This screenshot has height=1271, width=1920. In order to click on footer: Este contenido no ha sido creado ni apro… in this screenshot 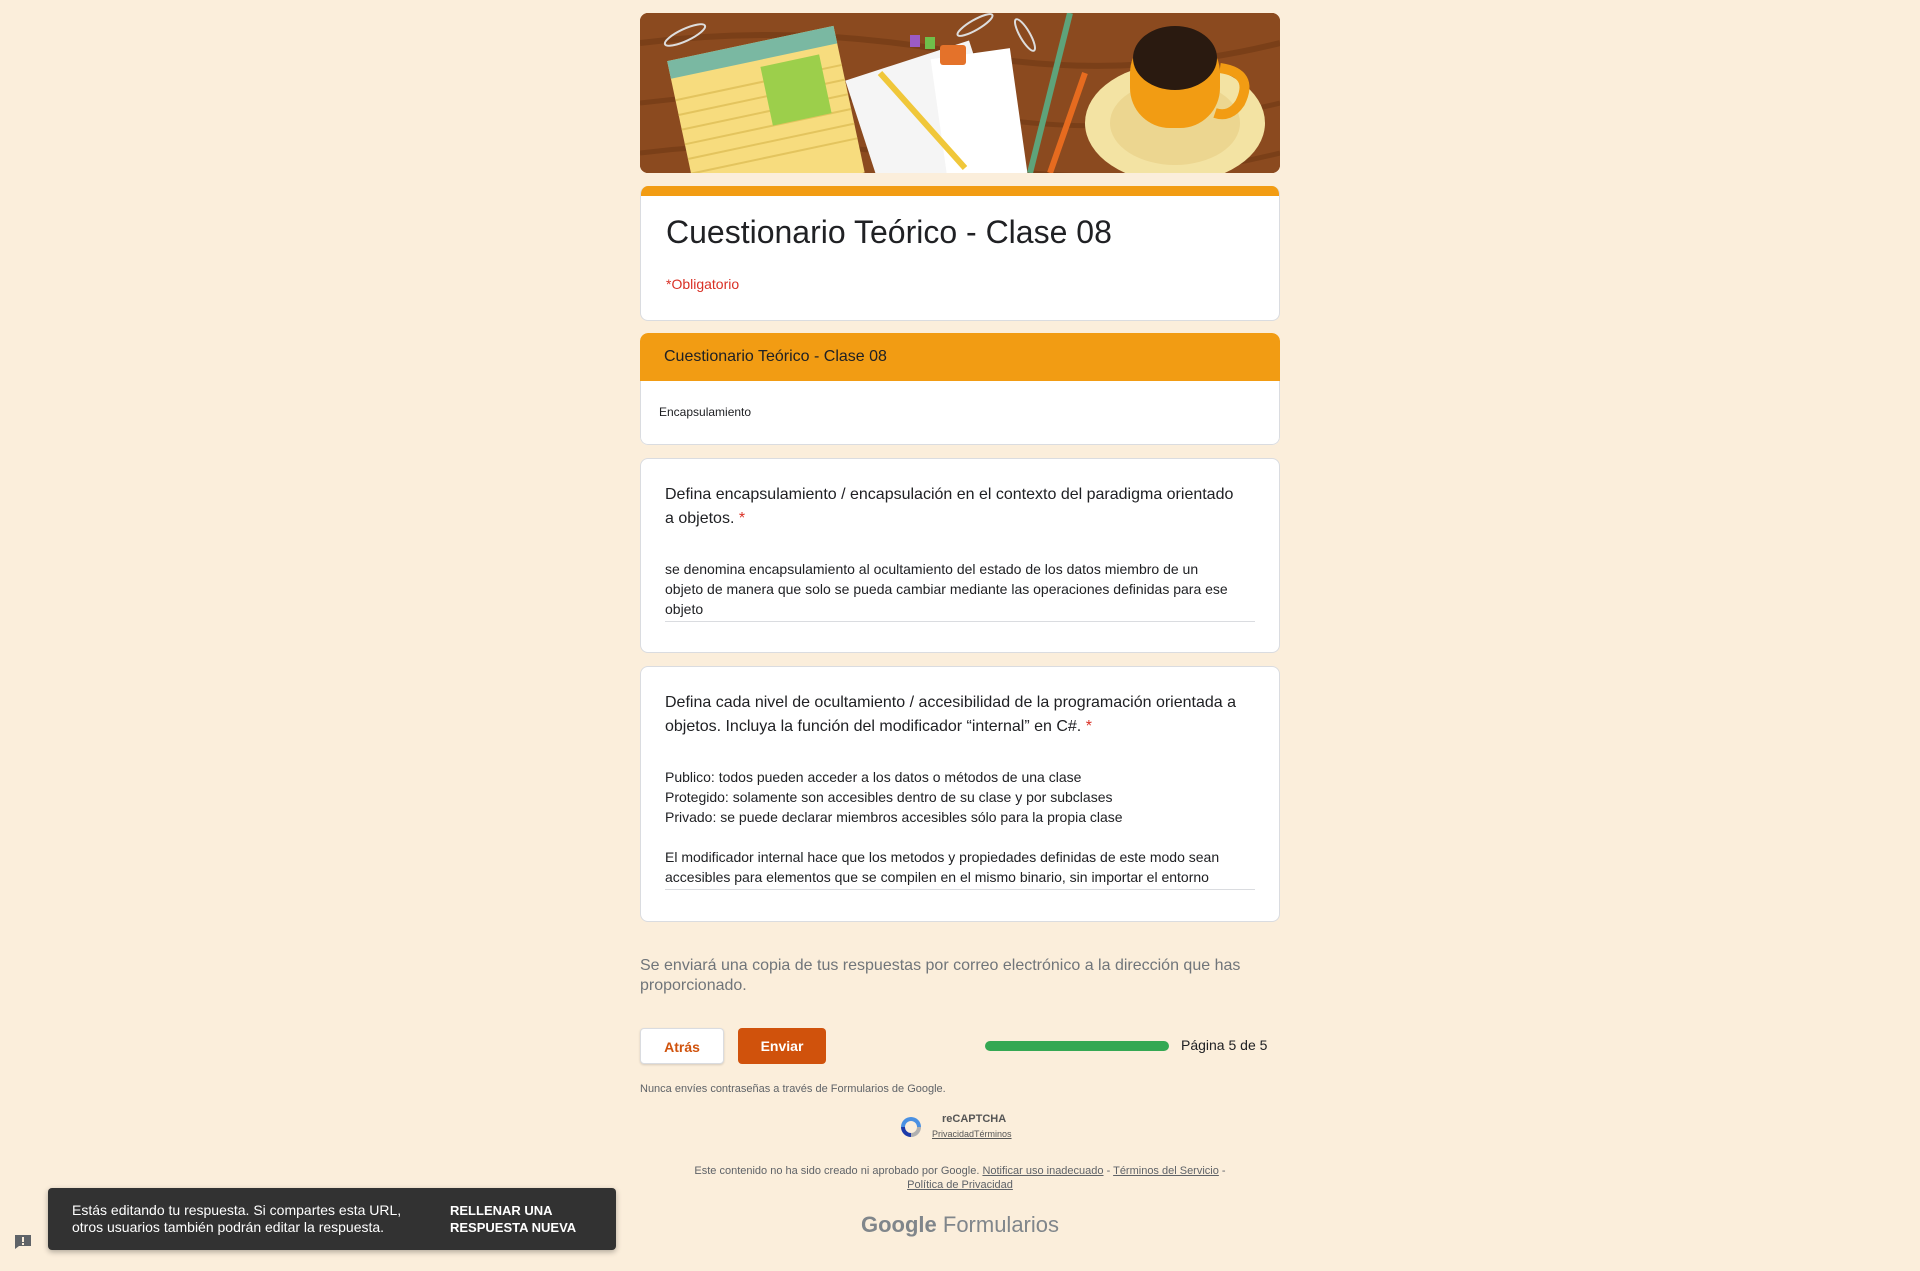, I will do `click(960, 1178)`.